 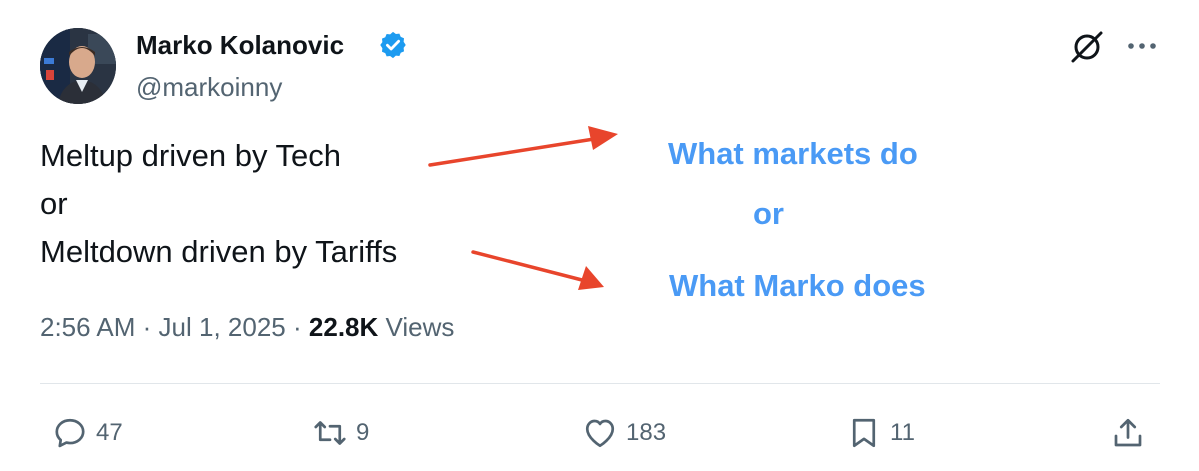 I want to click on divider, so click(x=600, y=383).